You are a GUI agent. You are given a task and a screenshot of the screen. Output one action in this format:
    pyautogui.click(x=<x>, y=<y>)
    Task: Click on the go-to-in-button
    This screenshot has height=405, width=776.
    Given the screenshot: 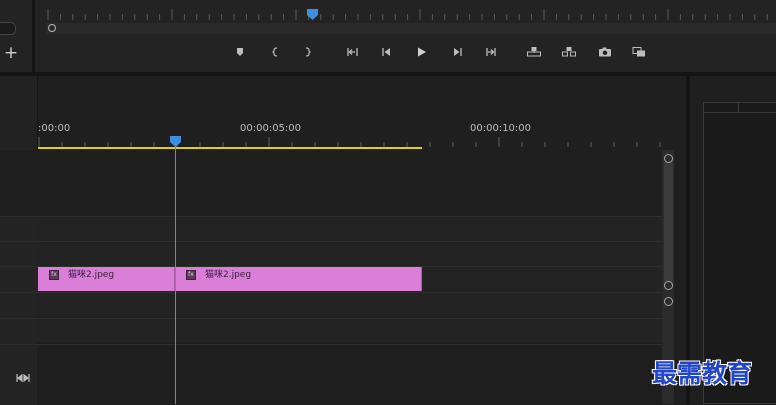 What is the action you would take?
    pyautogui.click(x=352, y=52)
    